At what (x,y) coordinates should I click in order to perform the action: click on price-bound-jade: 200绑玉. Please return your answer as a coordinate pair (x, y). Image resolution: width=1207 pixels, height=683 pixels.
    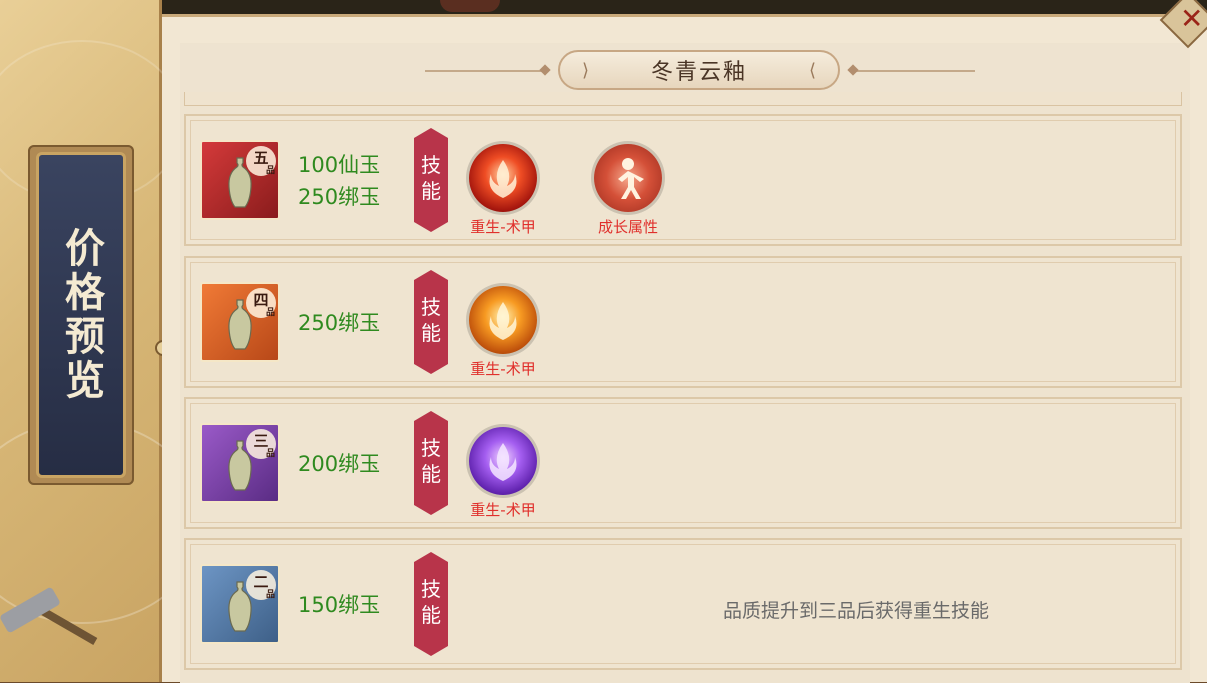
    Looking at the image, I should click on (339, 464).